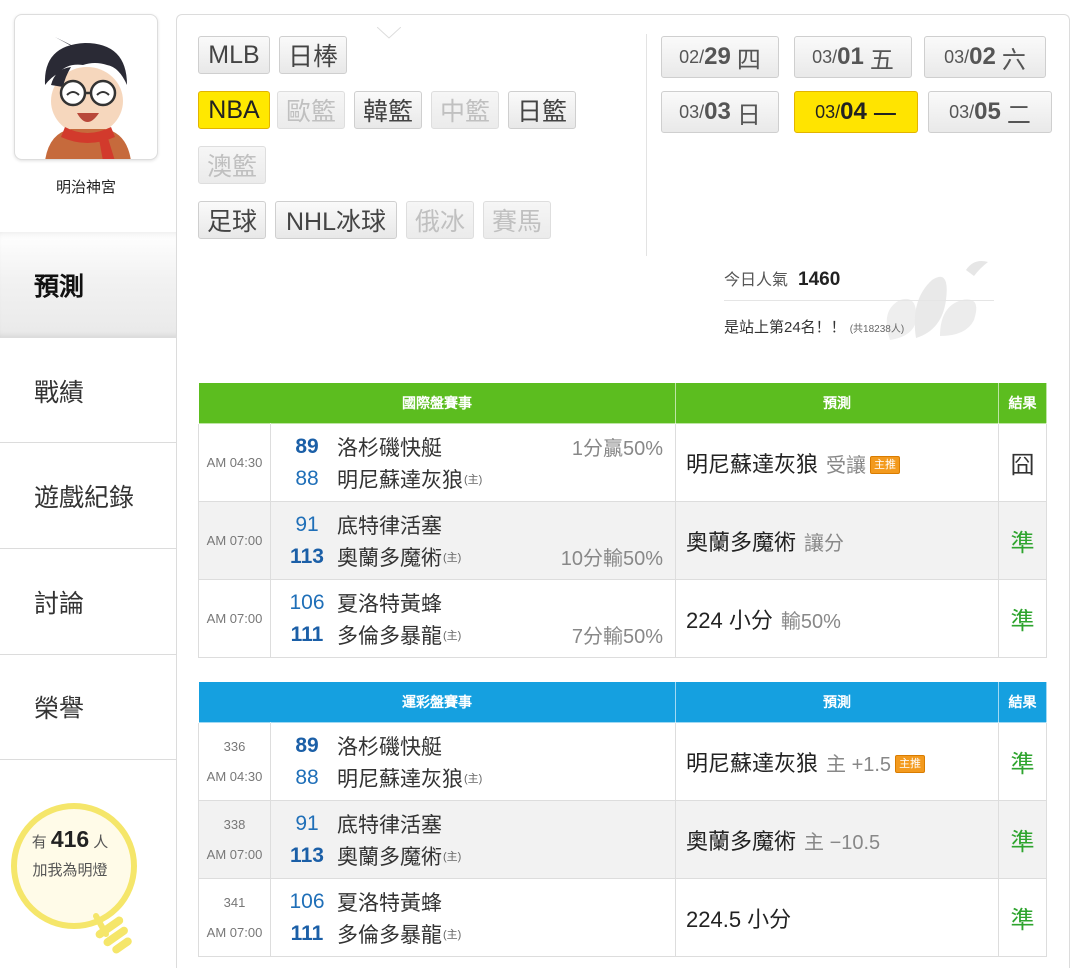 This screenshot has width=1080, height=968. What do you see at coordinates (1022, 462) in the screenshot?
I see `result: 囧` at bounding box center [1022, 462].